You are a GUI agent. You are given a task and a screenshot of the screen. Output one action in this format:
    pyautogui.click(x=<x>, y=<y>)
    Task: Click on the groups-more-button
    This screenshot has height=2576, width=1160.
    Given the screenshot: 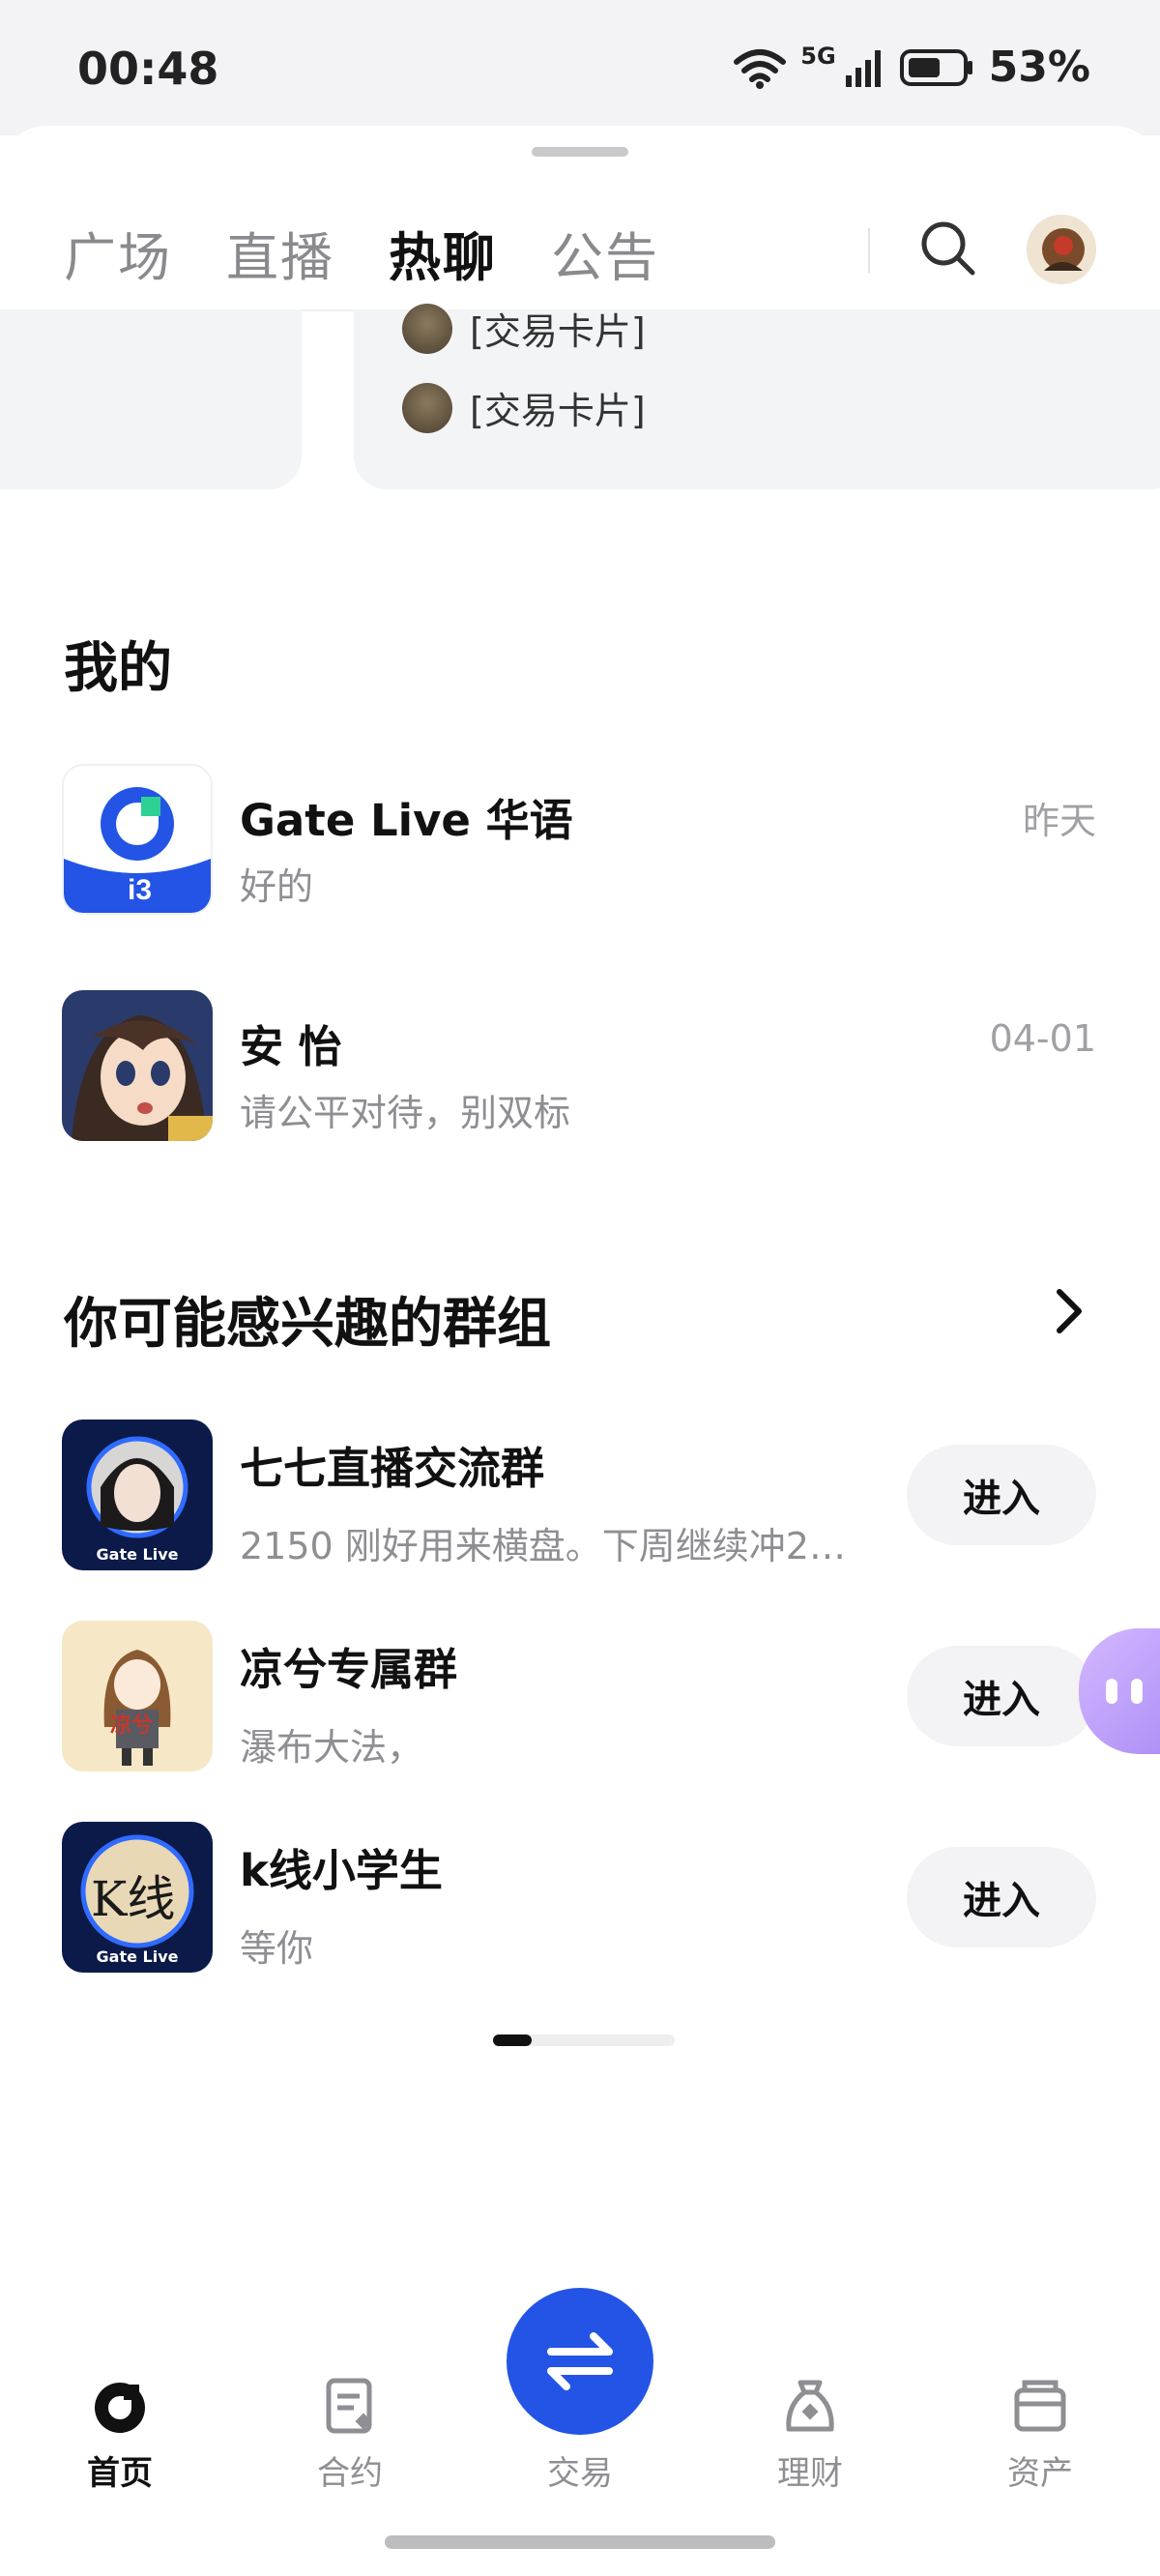 What is the action you would take?
    pyautogui.click(x=1069, y=1311)
    